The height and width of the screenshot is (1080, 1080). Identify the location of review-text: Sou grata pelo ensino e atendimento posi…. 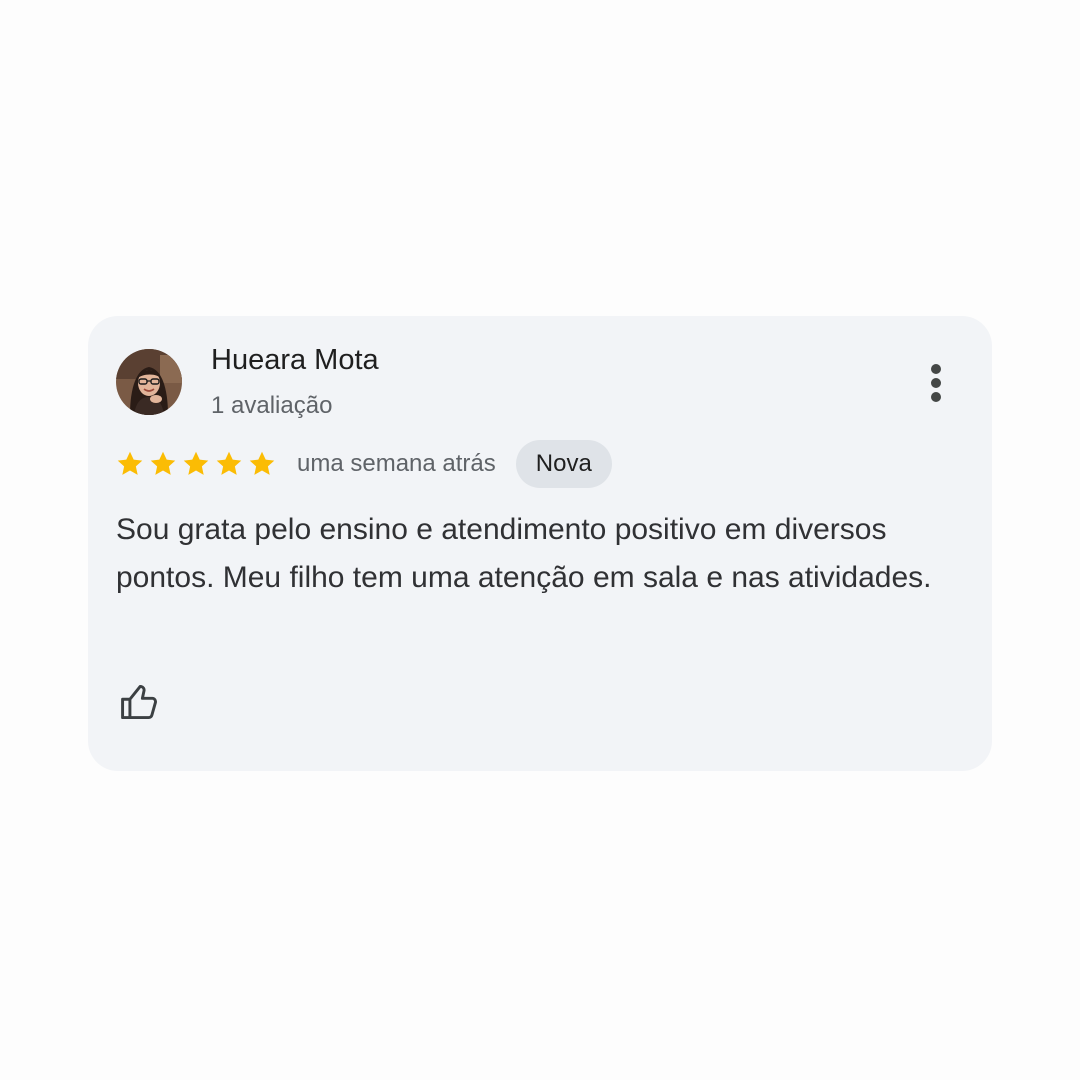
(524, 553).